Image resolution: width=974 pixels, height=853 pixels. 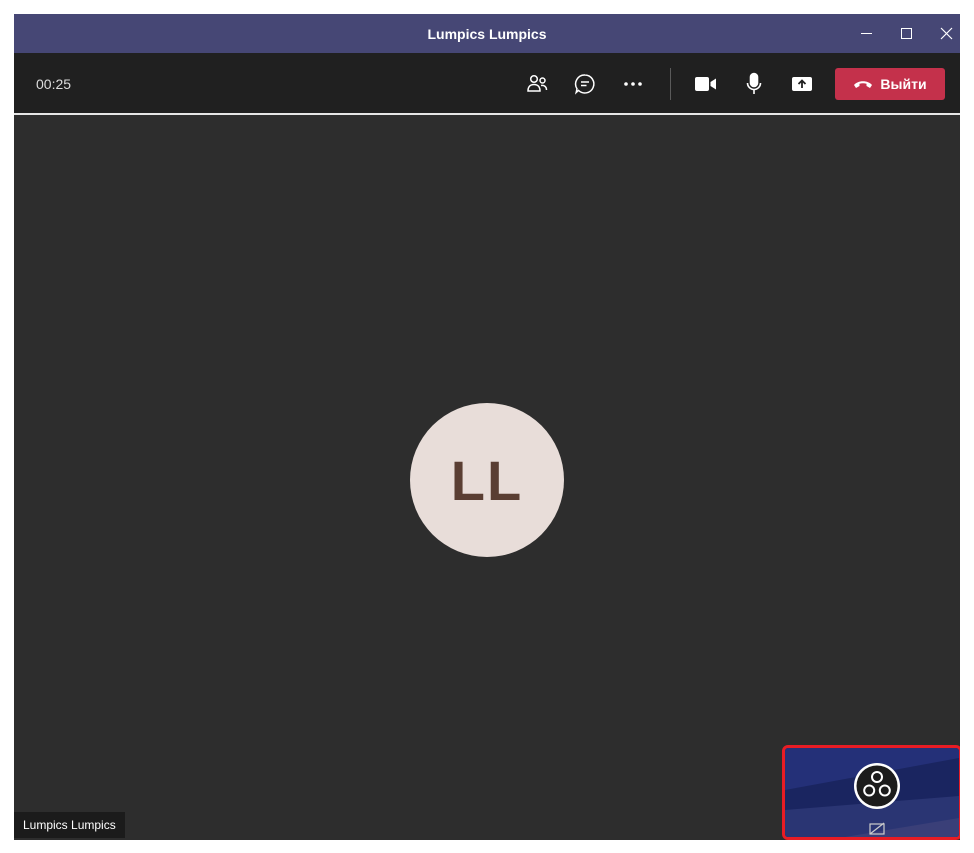 What do you see at coordinates (946, 33) in the screenshot?
I see `close-icon` at bounding box center [946, 33].